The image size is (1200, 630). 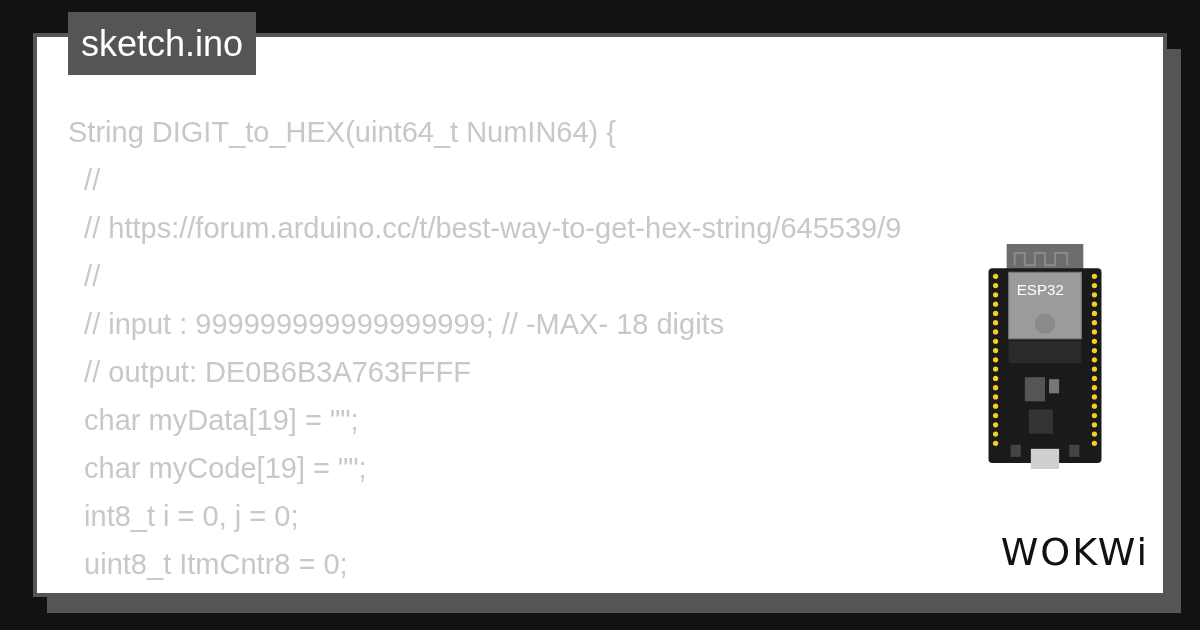 What do you see at coordinates (1074, 552) in the screenshot?
I see `logo: WOKWi` at bounding box center [1074, 552].